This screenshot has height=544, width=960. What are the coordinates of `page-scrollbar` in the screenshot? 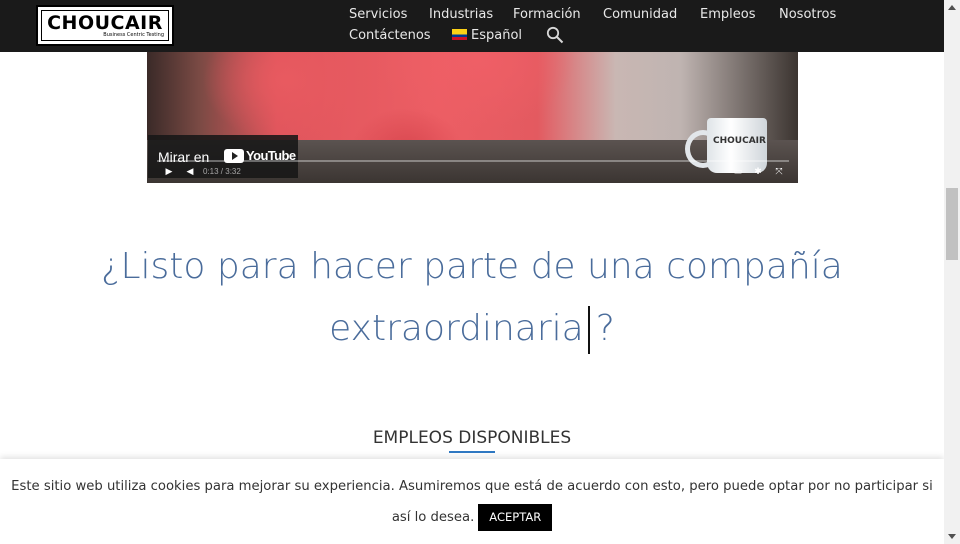 It's located at (952, 272).